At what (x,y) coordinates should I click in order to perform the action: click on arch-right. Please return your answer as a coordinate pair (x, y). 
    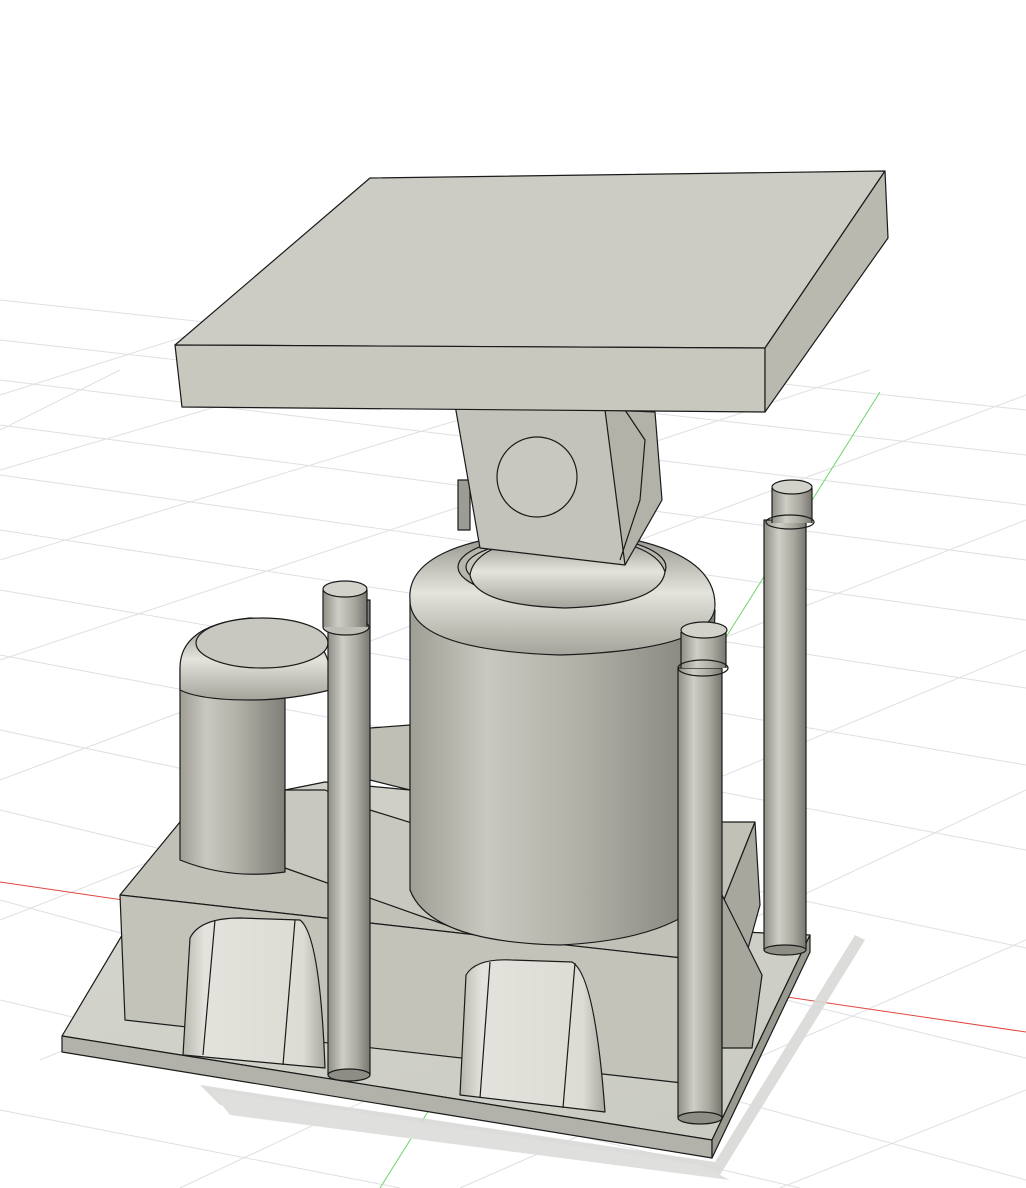
    Looking at the image, I should click on (532, 1036).